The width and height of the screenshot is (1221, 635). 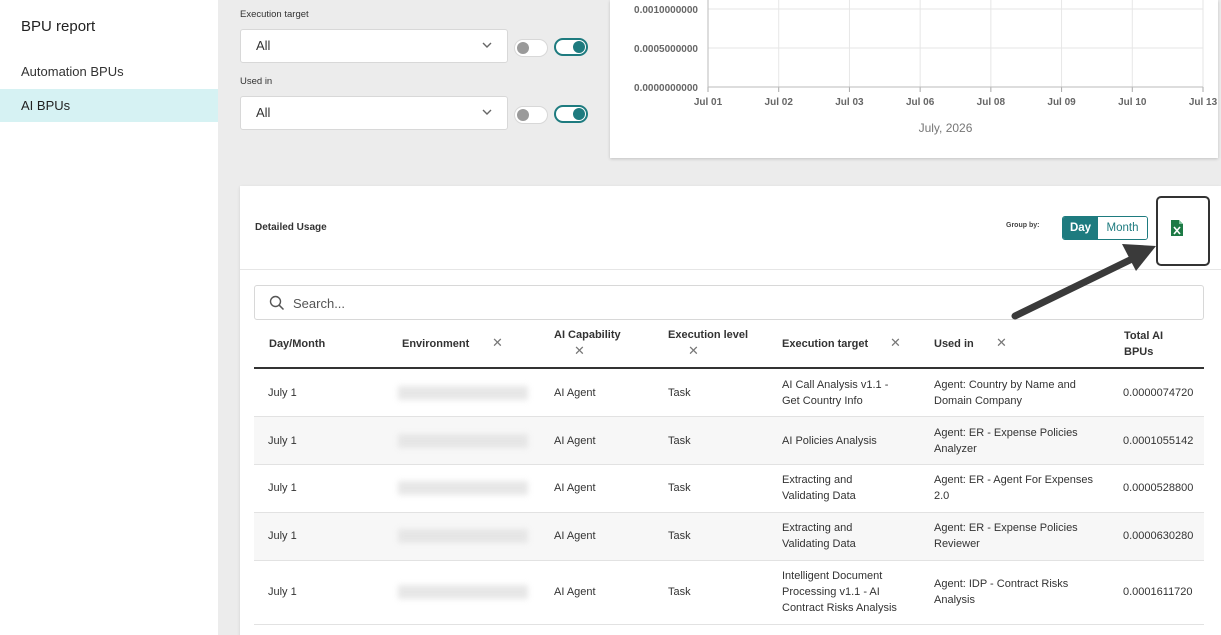 I want to click on x-tick-label: Jul 02, so click(x=779, y=102).